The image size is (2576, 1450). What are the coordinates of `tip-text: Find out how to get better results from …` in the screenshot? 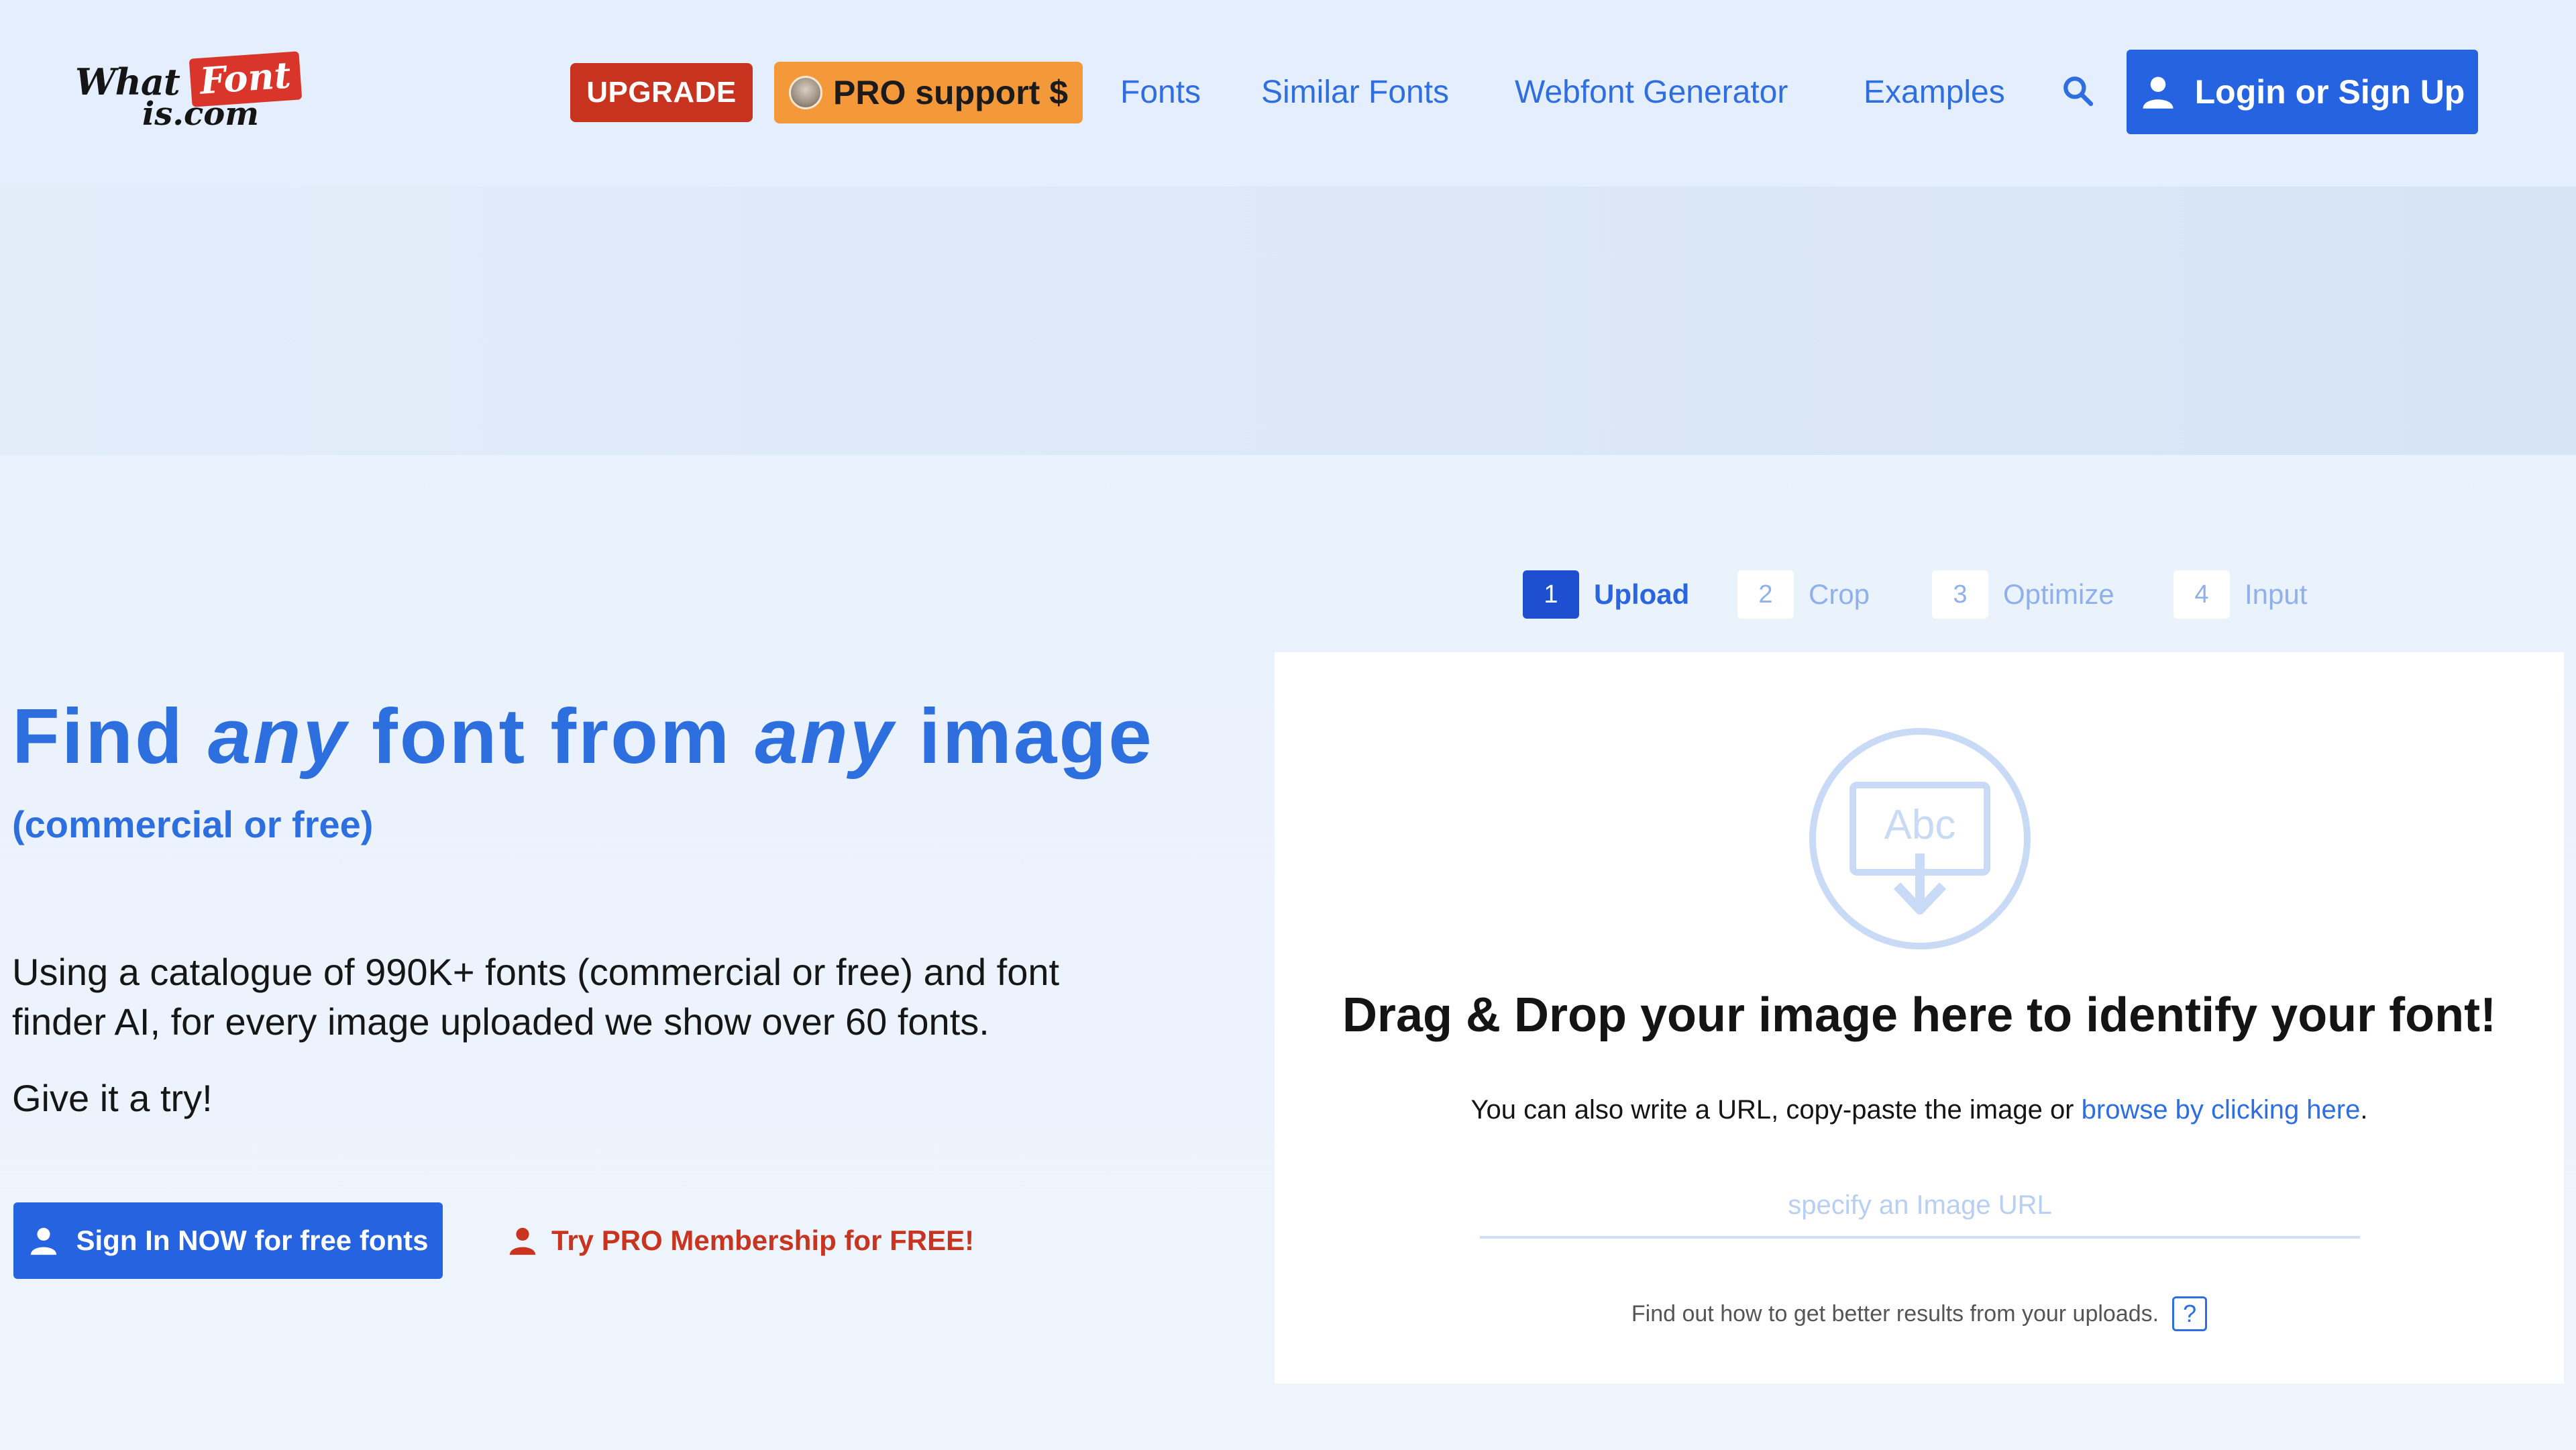 It's located at (1895, 1313).